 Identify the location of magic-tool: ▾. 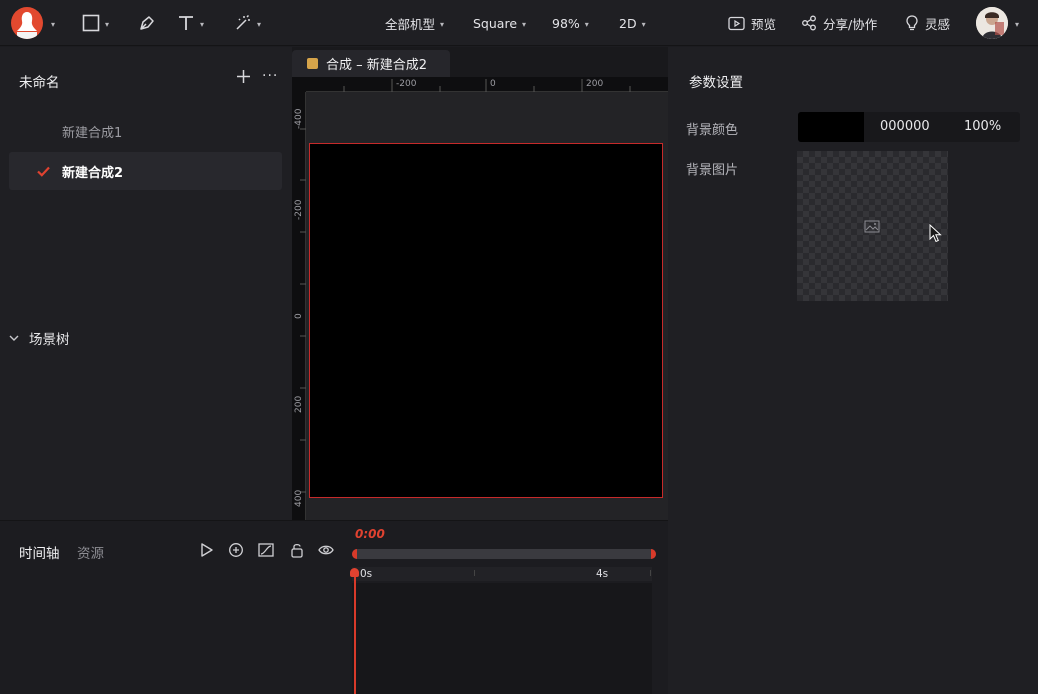
(247, 23).